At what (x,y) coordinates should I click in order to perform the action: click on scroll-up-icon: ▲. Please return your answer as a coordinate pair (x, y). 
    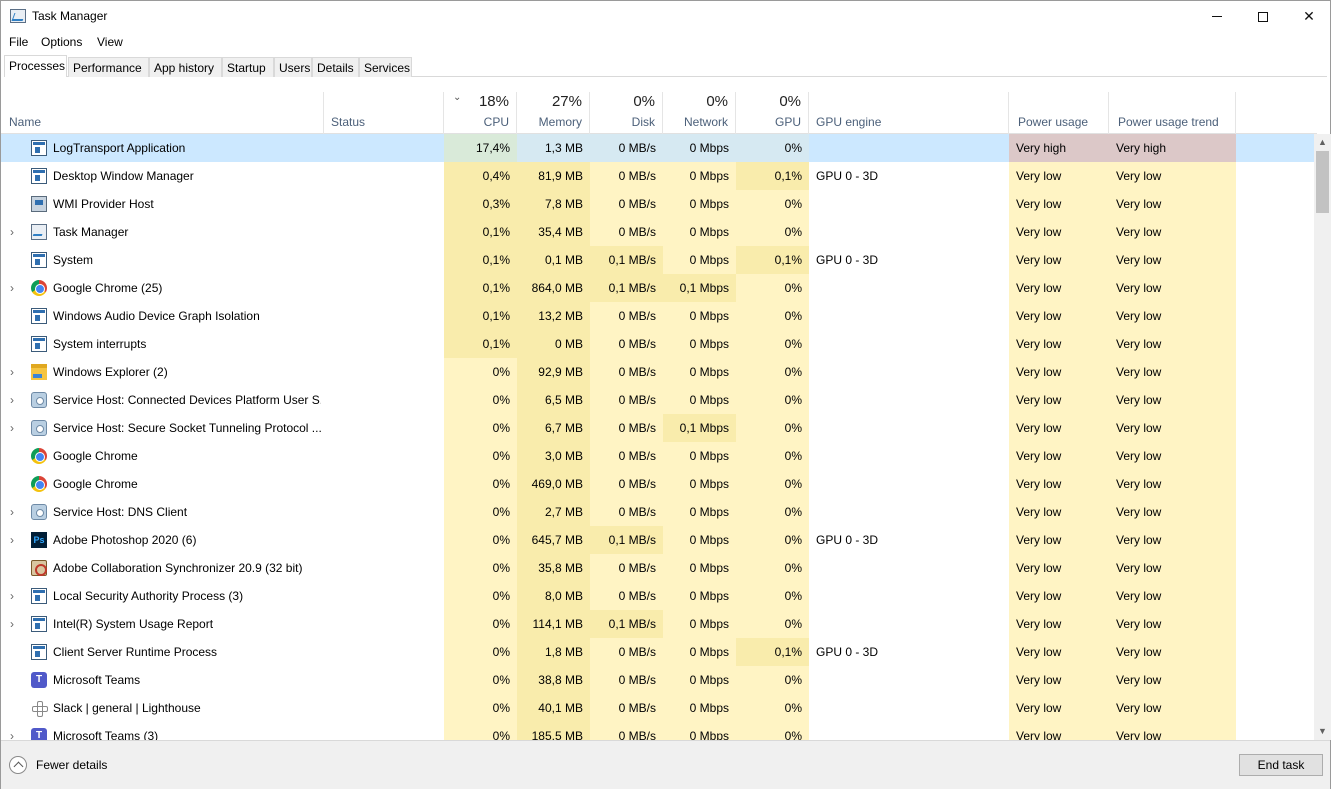
    Looking at the image, I should click on (1322, 142).